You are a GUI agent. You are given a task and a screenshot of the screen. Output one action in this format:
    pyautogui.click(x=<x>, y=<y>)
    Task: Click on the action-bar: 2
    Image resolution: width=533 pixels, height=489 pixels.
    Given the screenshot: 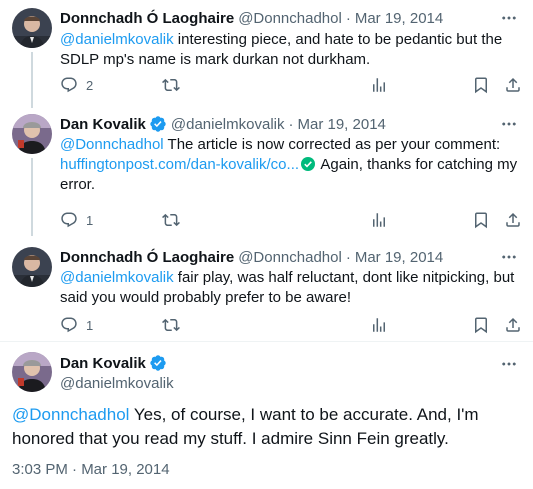 What is the action you would take?
    pyautogui.click(x=291, y=85)
    